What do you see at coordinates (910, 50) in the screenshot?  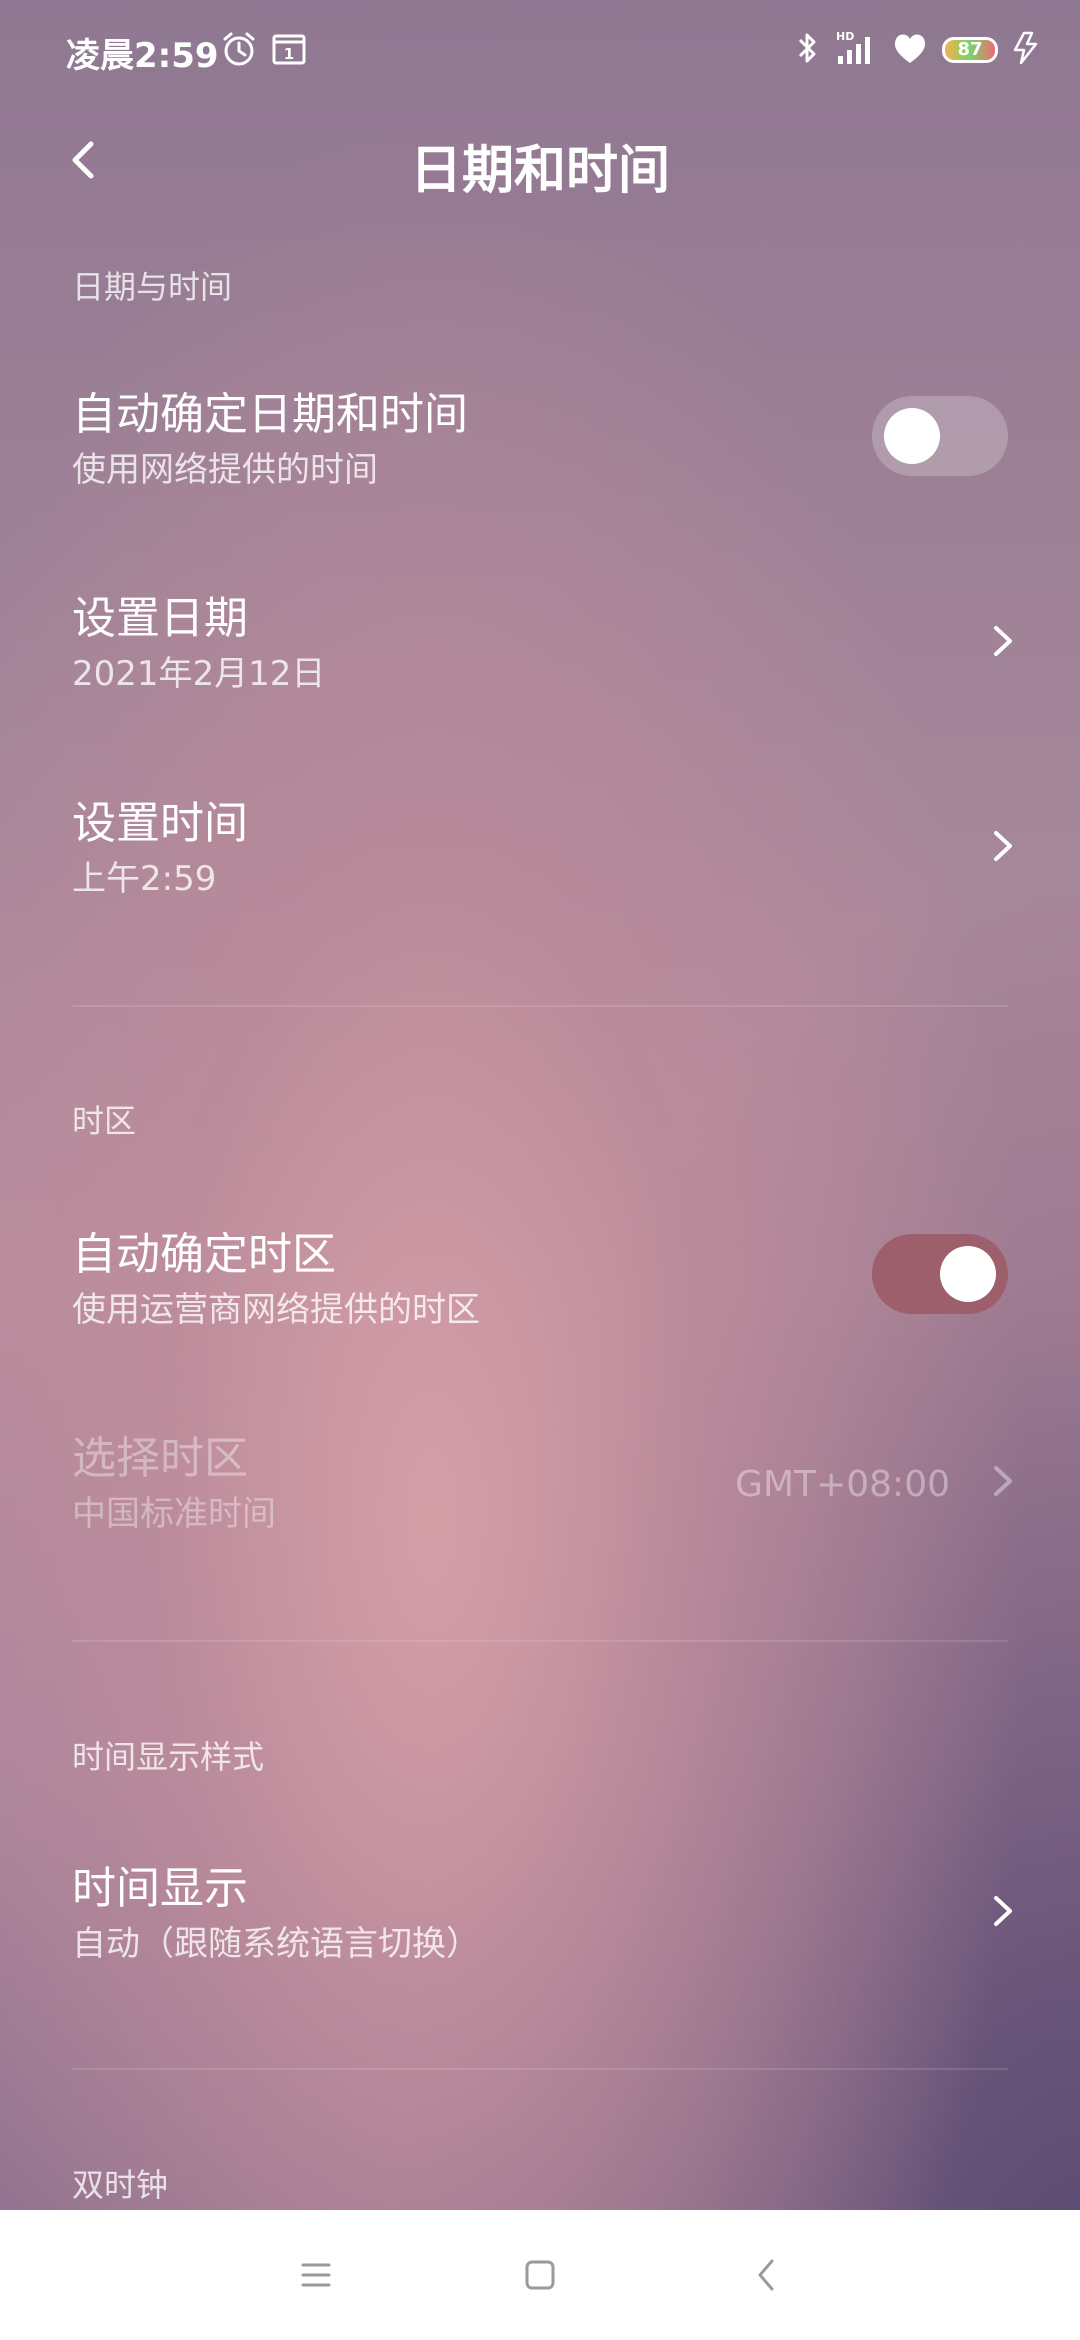 I see `heart-icon` at bounding box center [910, 50].